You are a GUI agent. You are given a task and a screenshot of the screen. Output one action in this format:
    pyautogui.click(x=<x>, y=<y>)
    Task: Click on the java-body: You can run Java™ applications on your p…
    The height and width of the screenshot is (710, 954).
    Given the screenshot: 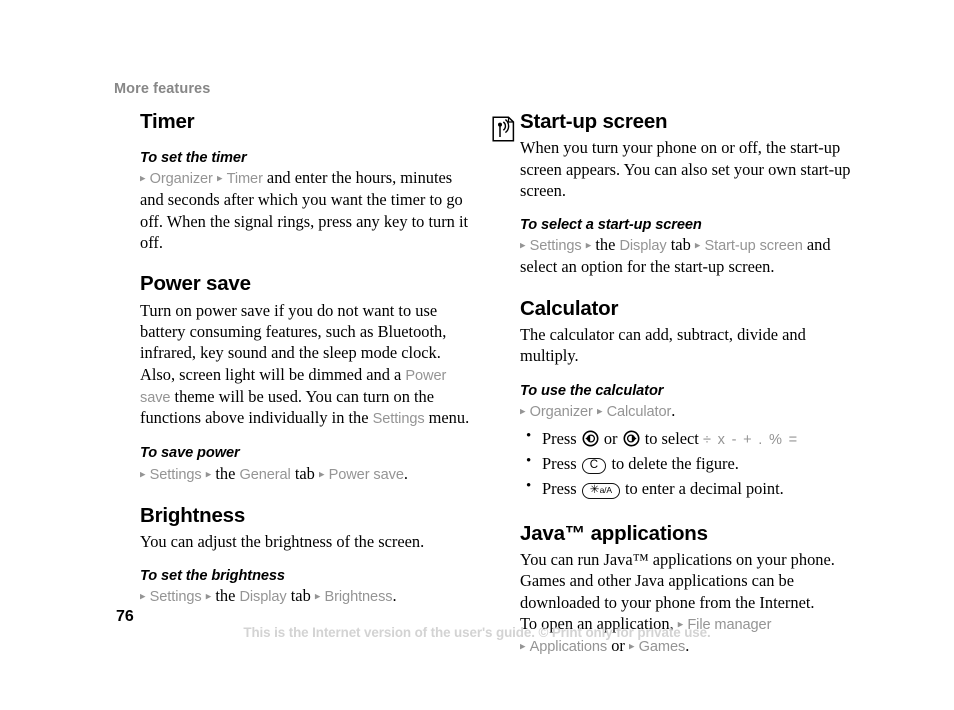 What is the action you would take?
    pyautogui.click(x=690, y=581)
    